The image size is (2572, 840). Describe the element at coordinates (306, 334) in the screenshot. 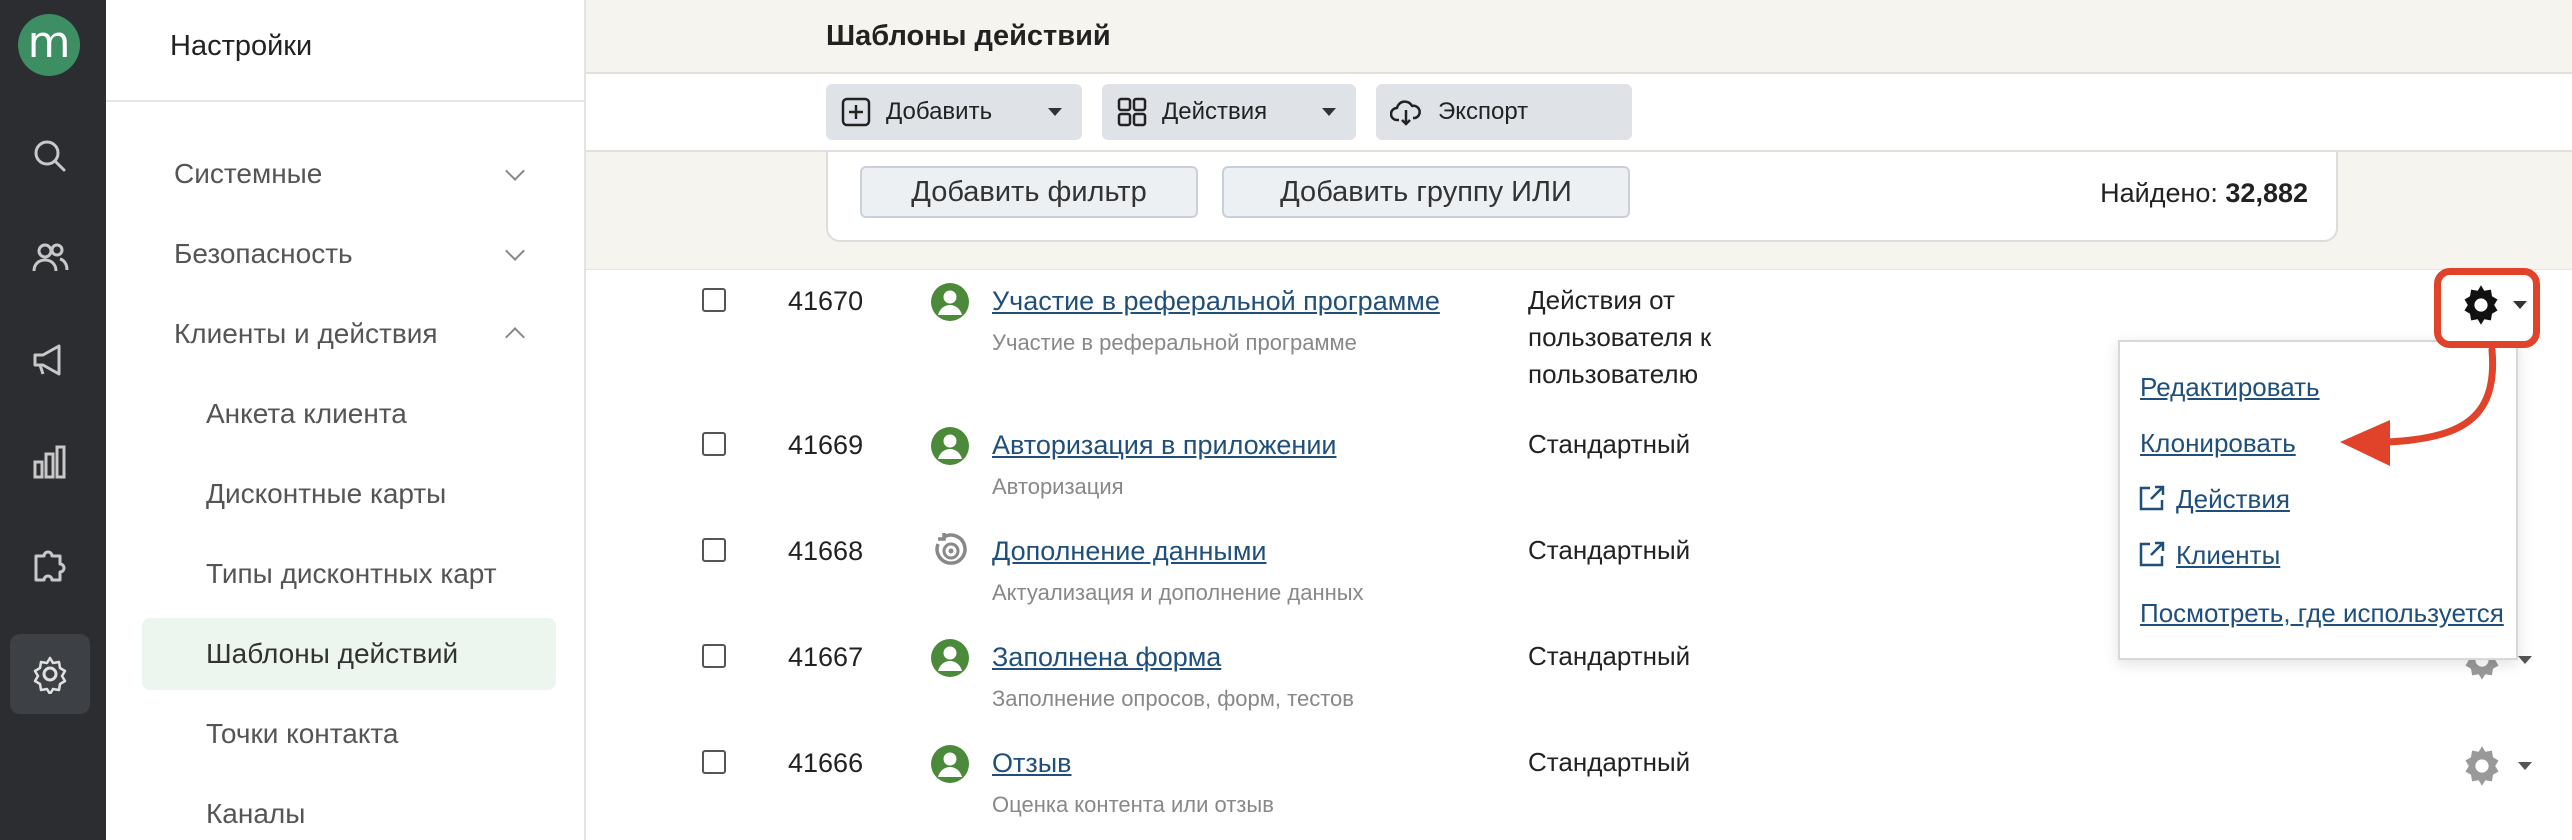

I see `sidebar-section-clients: Клиенты и действия` at that location.